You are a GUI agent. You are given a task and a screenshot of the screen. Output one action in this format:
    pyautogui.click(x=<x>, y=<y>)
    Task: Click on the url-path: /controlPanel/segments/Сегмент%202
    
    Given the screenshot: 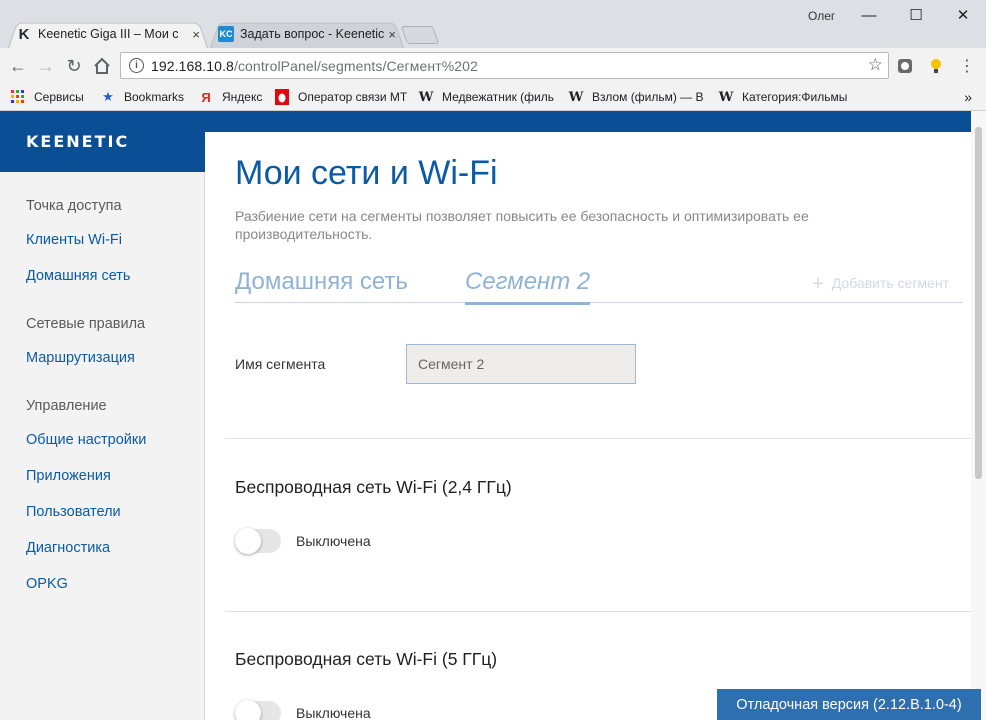 What is the action you would take?
    pyautogui.click(x=355, y=65)
    